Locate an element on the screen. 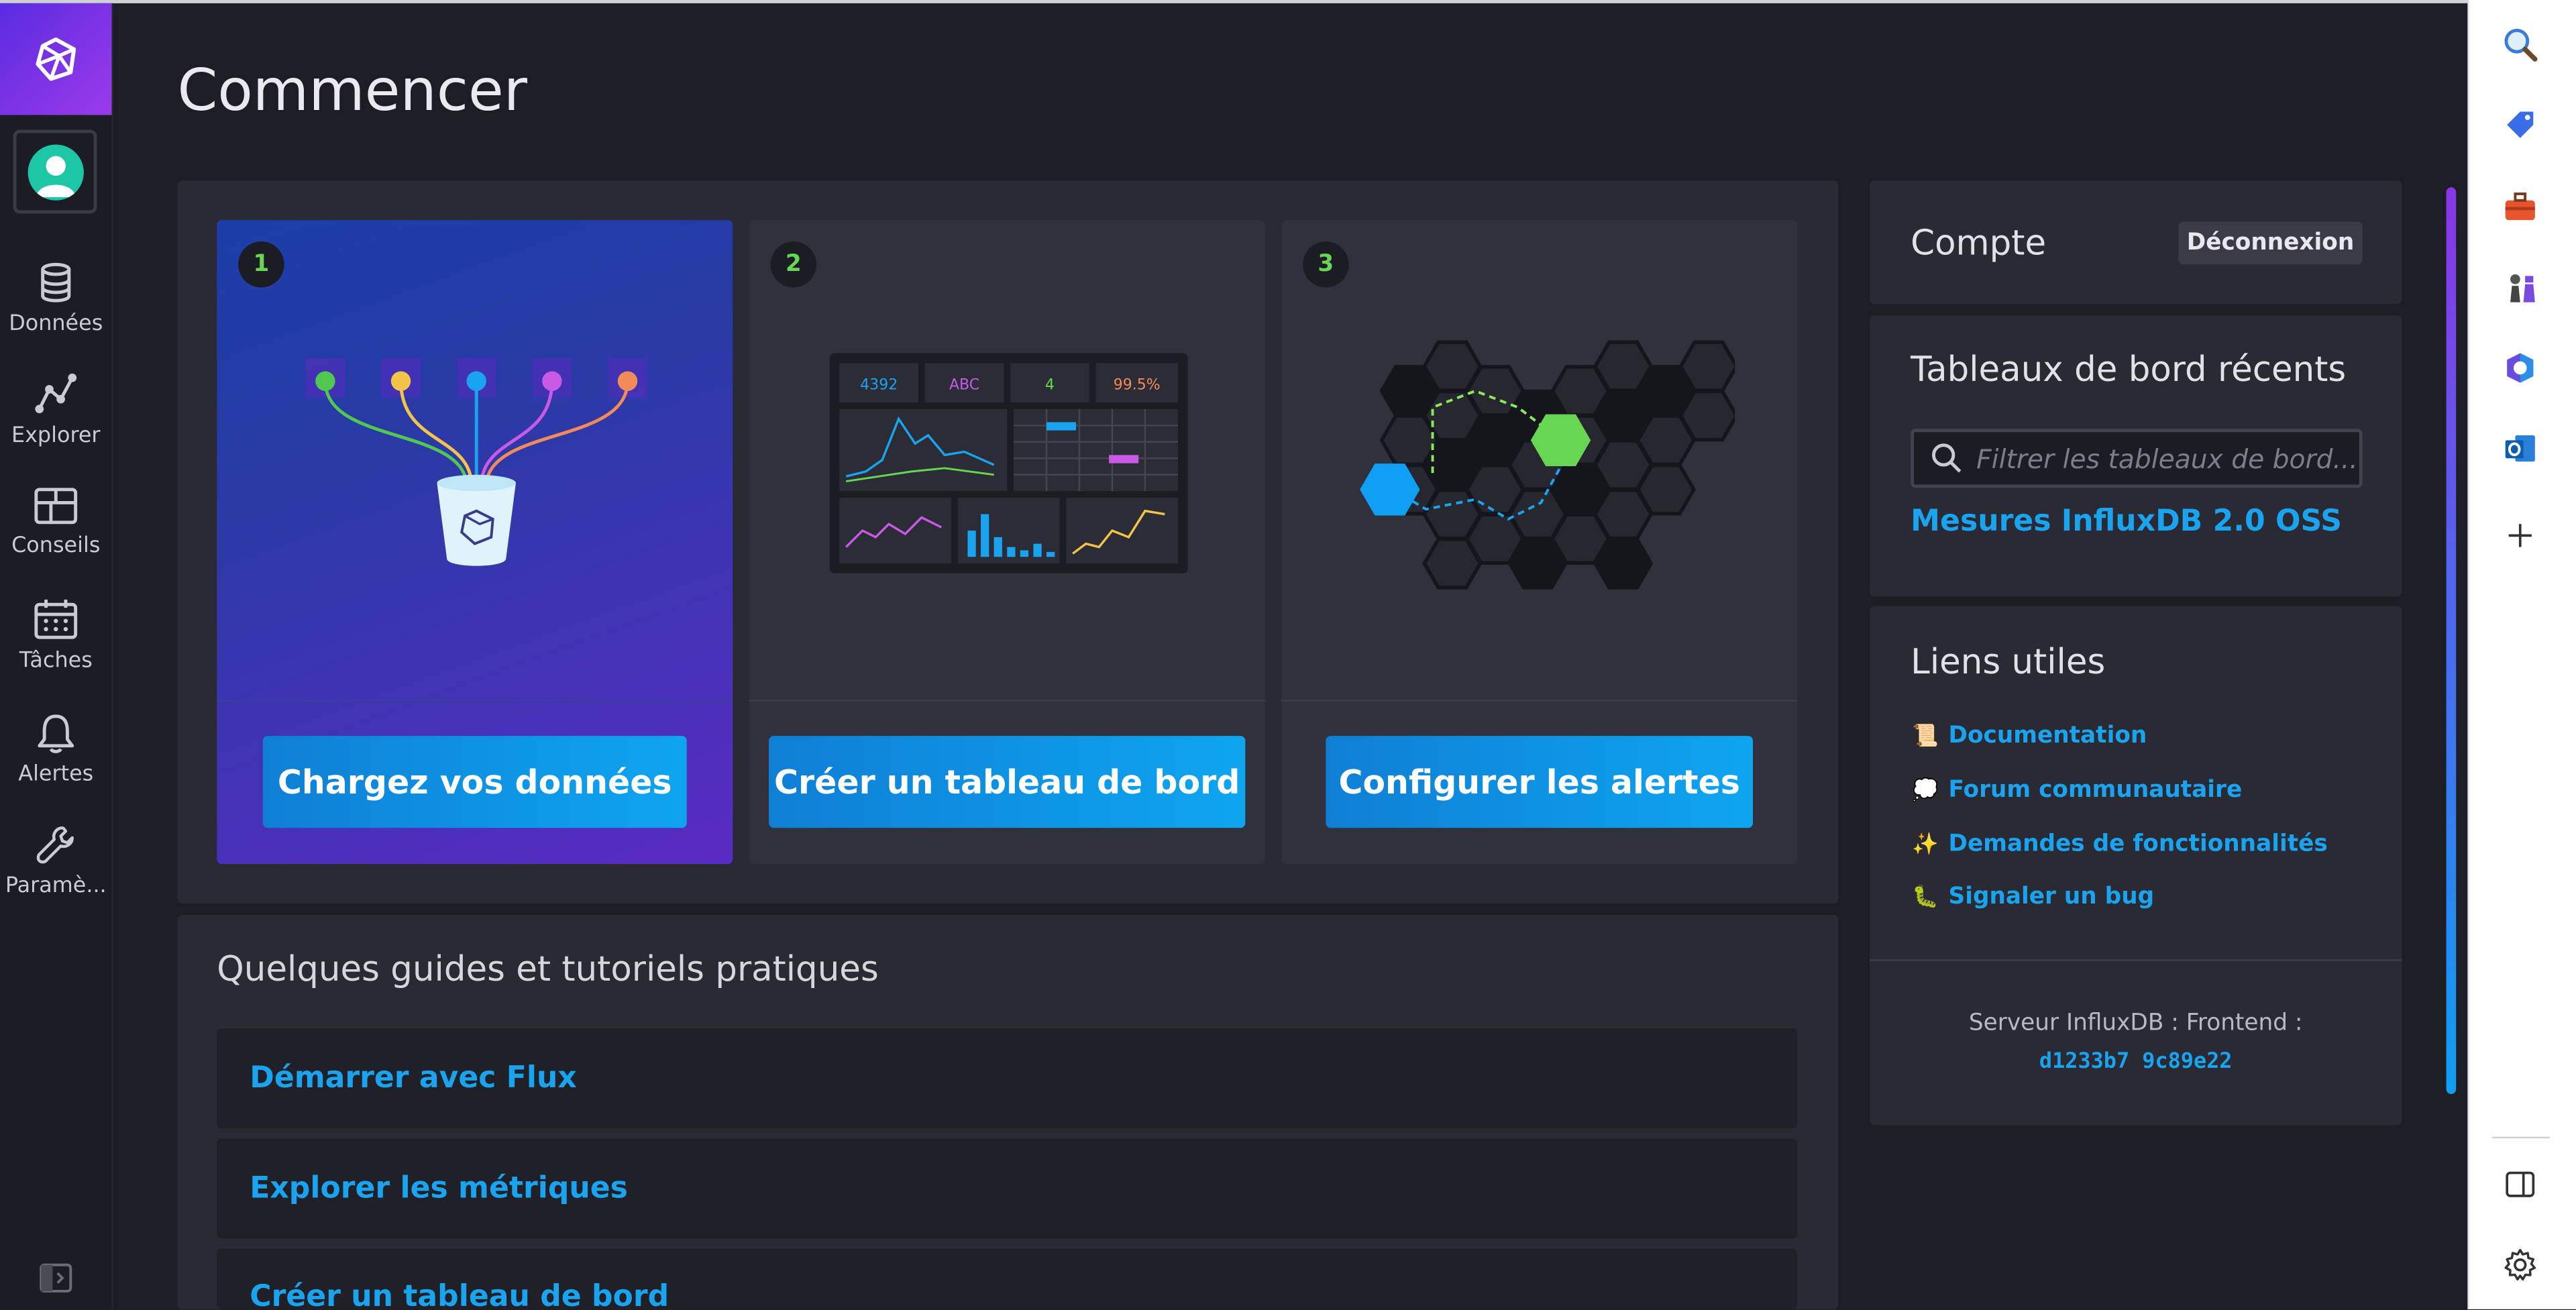  link-label: Signaler un bug is located at coordinates (2051, 896).